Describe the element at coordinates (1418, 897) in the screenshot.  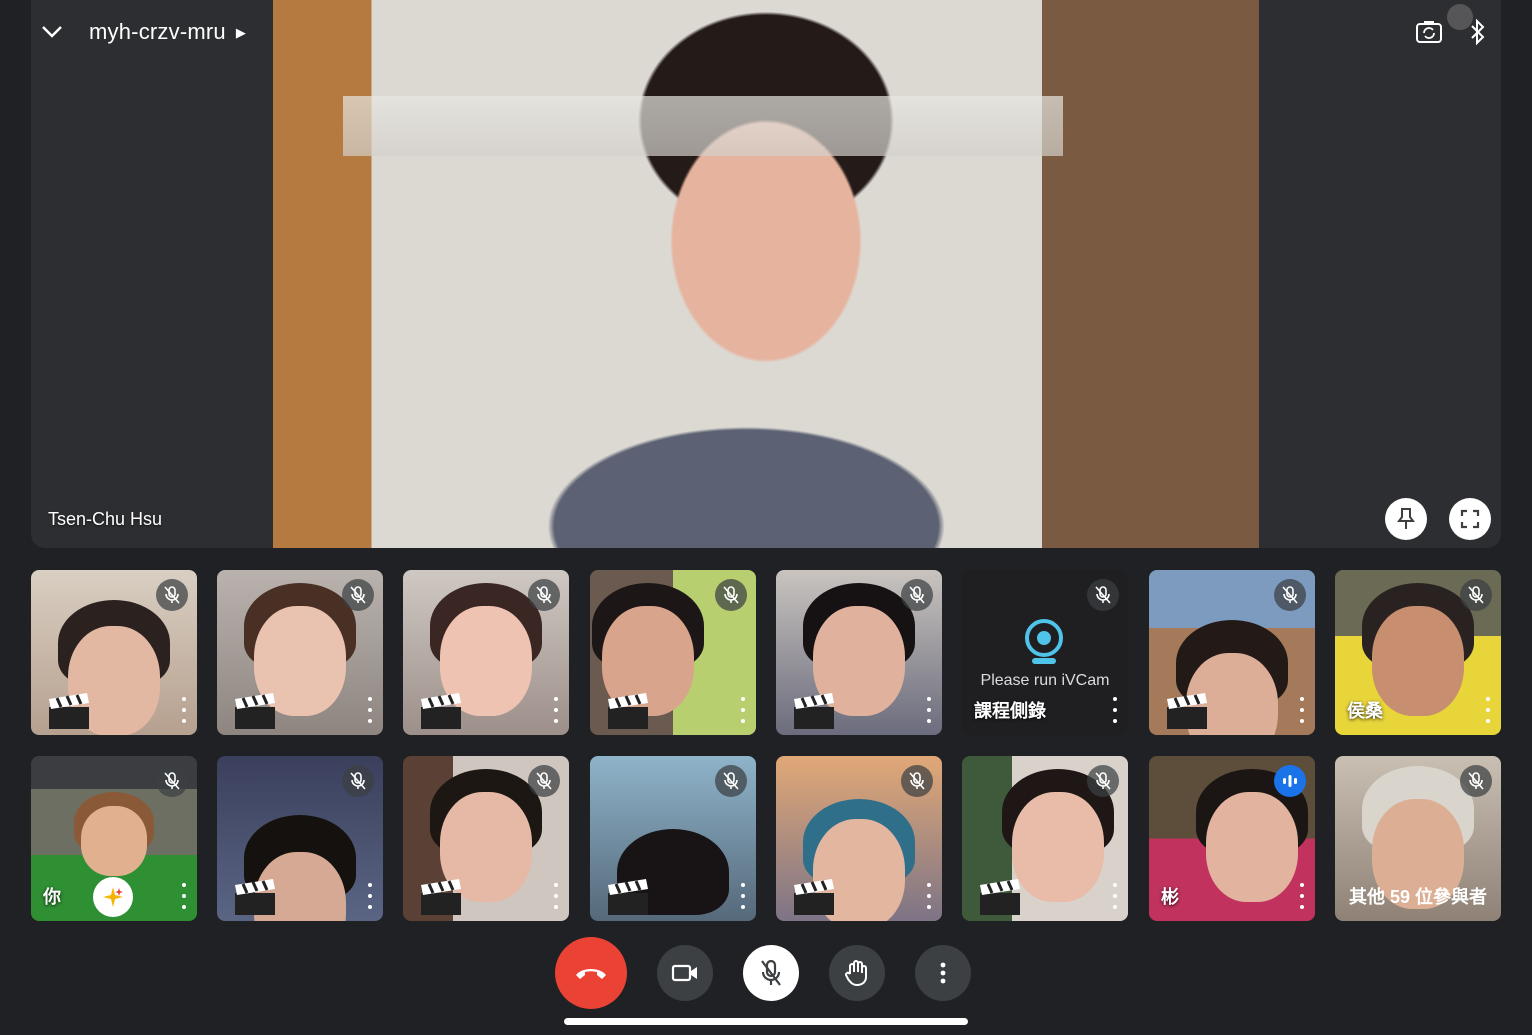
I see `others-count-label: 其他 59 位參與者` at that location.